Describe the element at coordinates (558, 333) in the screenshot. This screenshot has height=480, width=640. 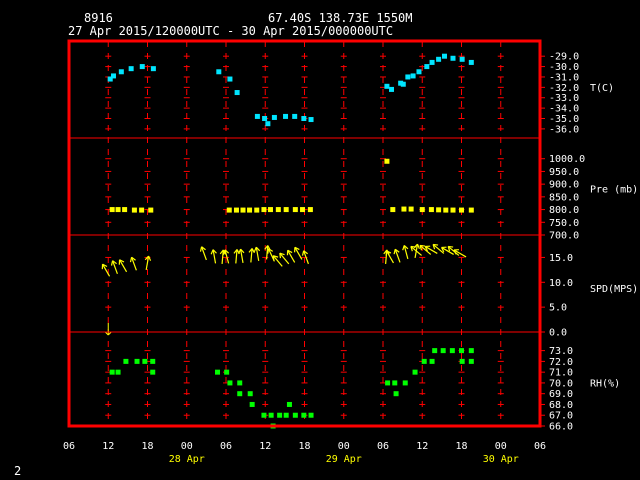
I see `y-tick-label: 0.0` at that location.